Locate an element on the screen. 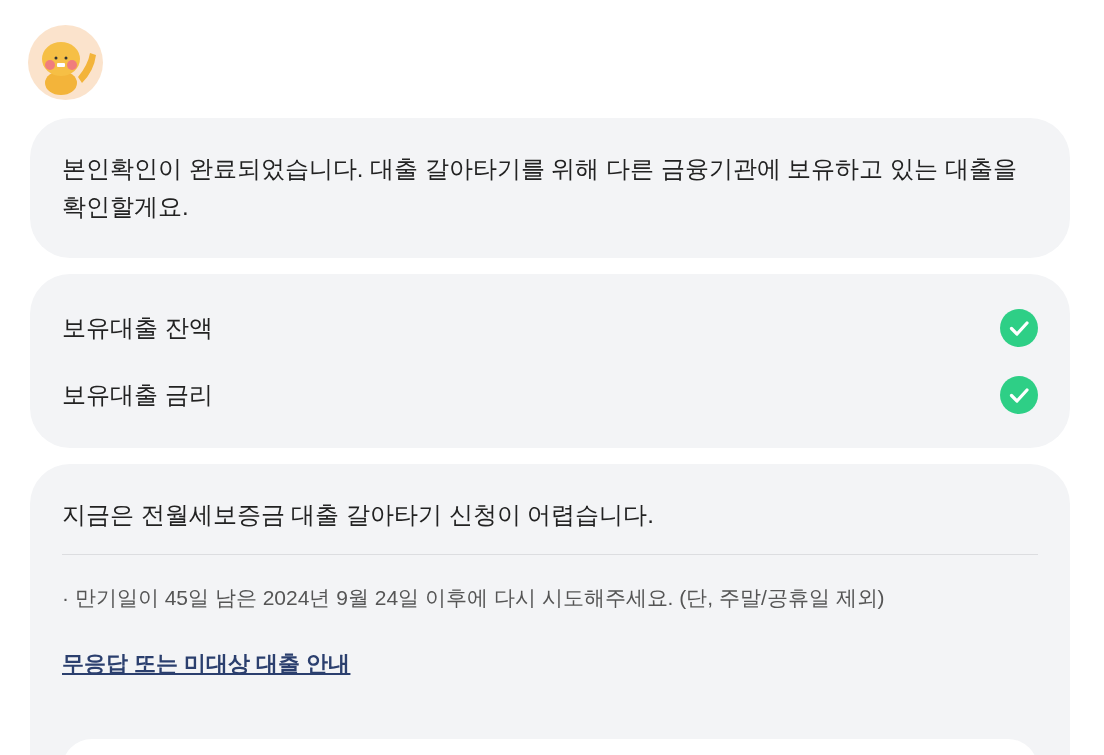 The height and width of the screenshot is (755, 1104). character-avatar-icon is located at coordinates (65, 62).